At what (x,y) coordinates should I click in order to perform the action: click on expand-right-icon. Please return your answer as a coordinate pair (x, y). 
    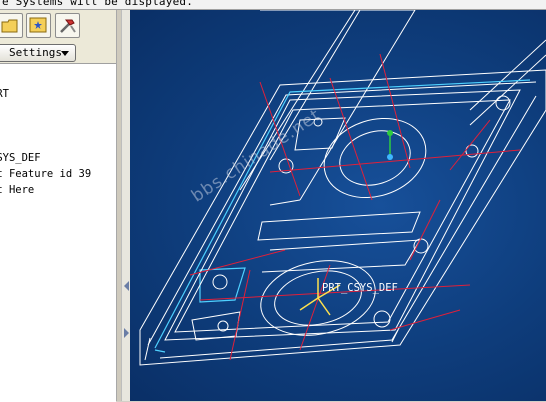
    Looking at the image, I should click on (126, 333).